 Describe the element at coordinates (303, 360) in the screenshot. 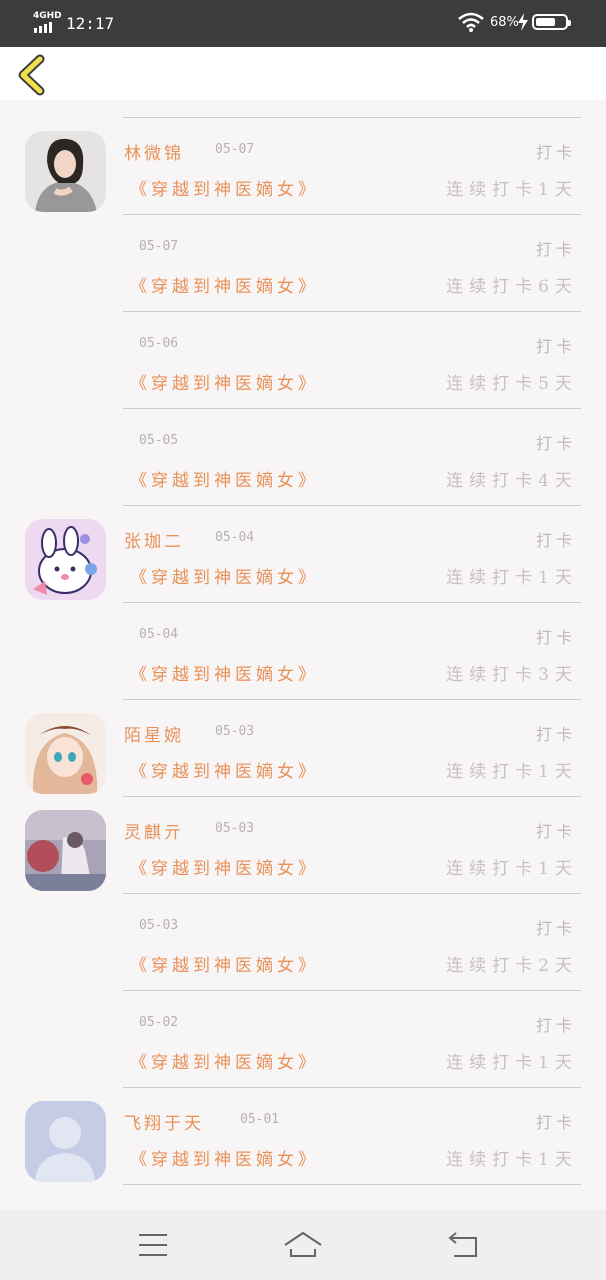

I see `checkin-record: 05-06 打卡《穿越到神医嫡女》 连续打卡5天` at that location.